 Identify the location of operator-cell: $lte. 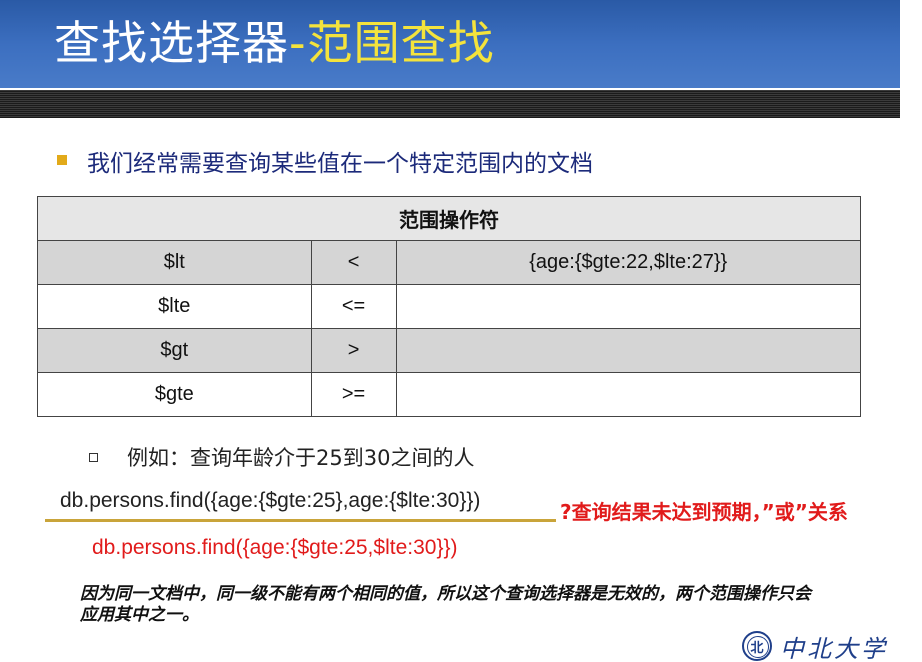
(174, 306).